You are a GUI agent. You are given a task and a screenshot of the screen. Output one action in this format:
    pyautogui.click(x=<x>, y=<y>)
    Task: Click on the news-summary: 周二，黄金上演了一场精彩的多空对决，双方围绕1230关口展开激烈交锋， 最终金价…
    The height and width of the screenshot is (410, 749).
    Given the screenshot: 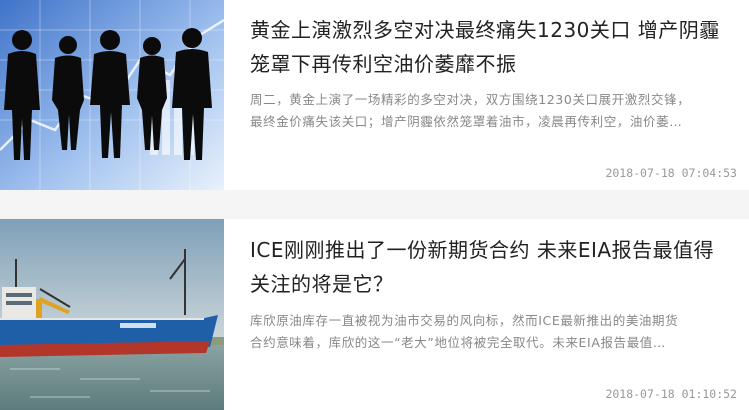 What is the action you would take?
    pyautogui.click(x=470, y=110)
    